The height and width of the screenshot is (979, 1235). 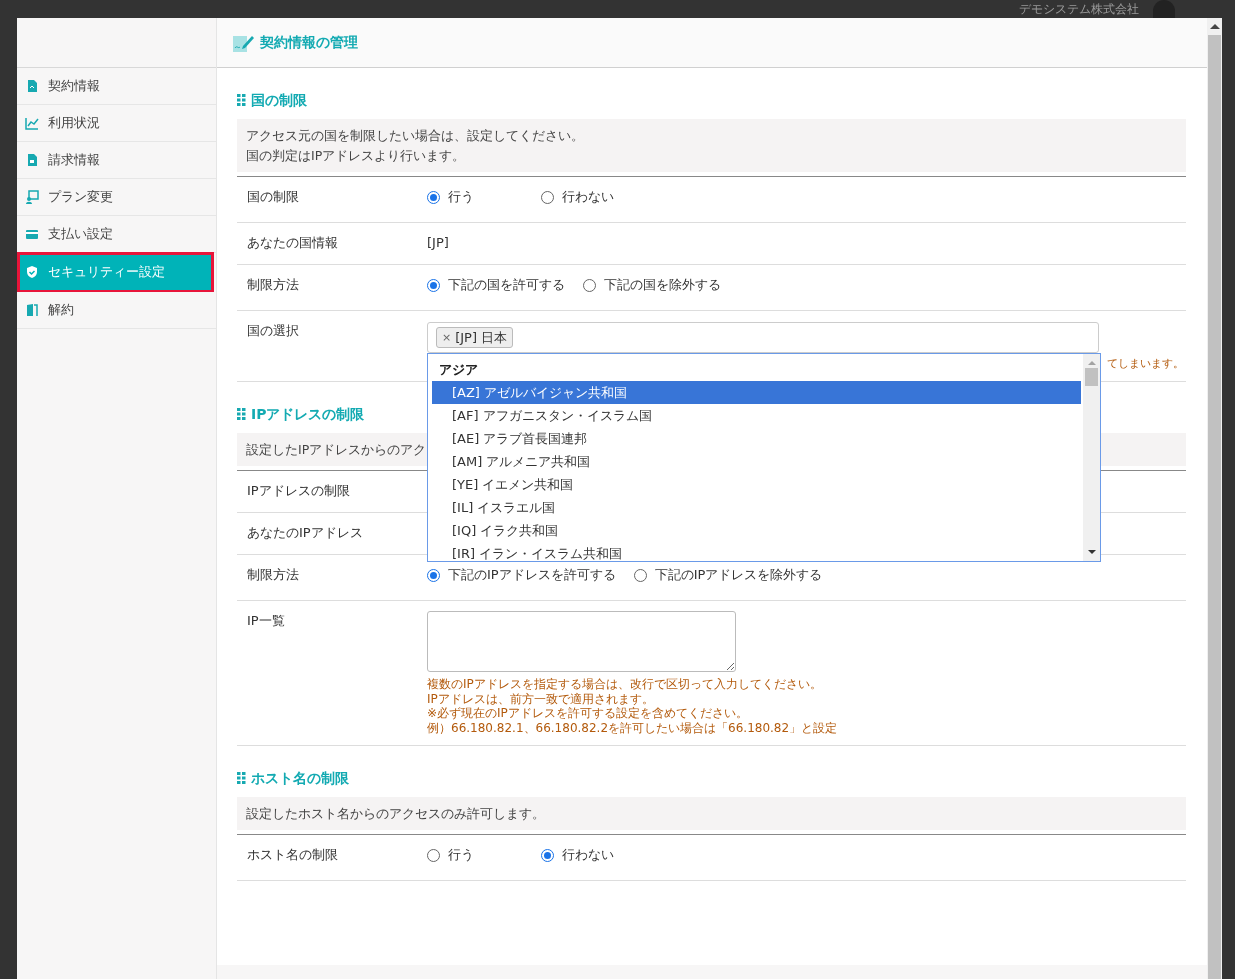 I want to click on field-label: ホスト名の制限, so click(x=292, y=855).